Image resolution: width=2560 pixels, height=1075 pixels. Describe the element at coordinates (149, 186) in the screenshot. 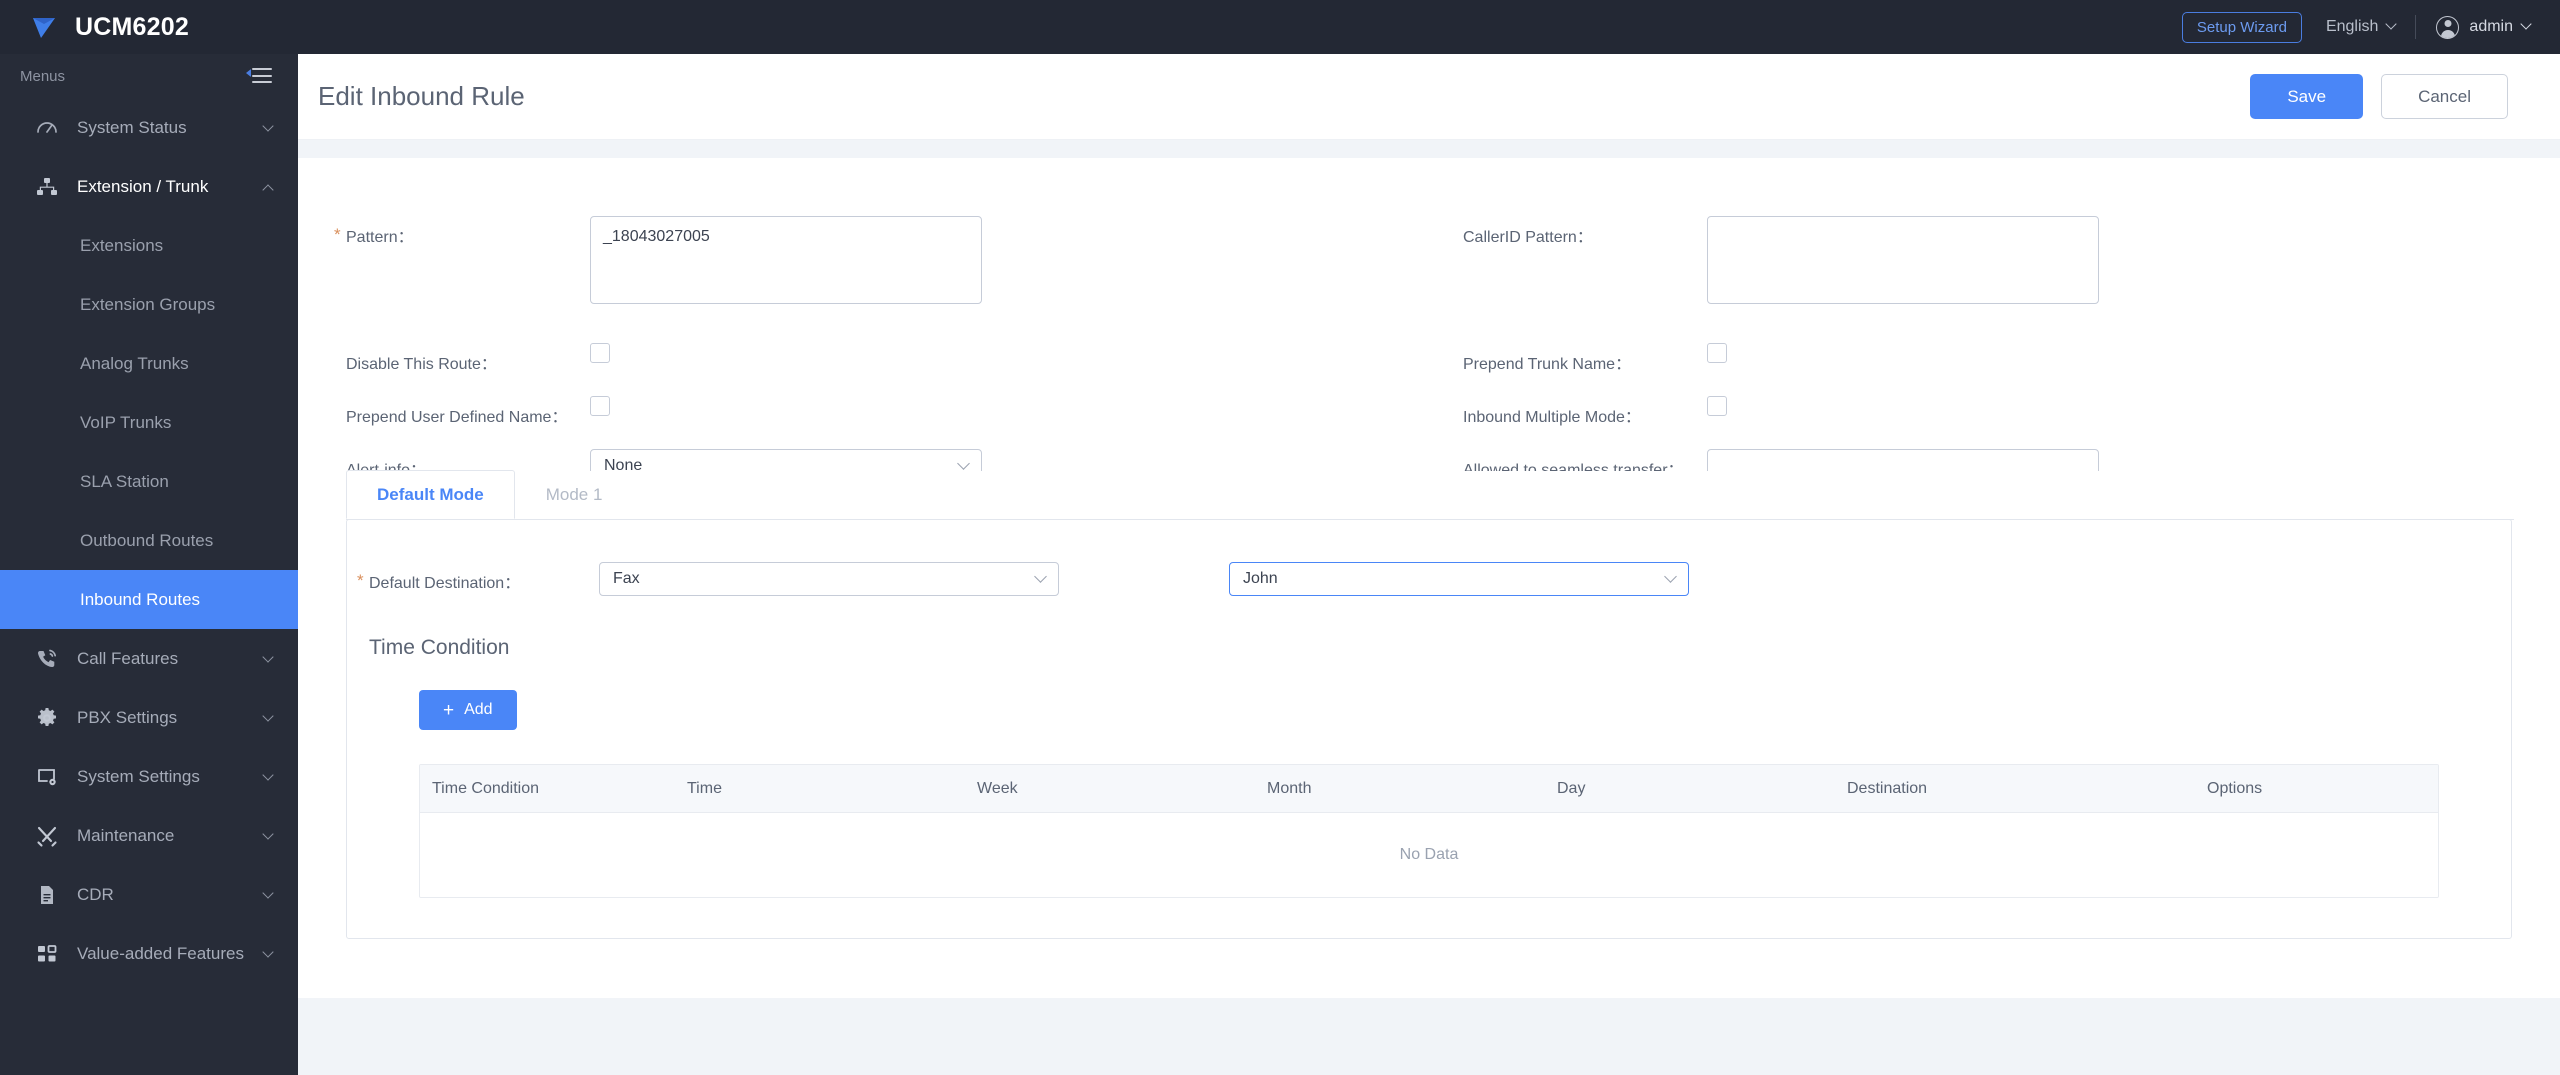

I see `sidebar-item-extension-trunk: Extension / Trunk` at that location.